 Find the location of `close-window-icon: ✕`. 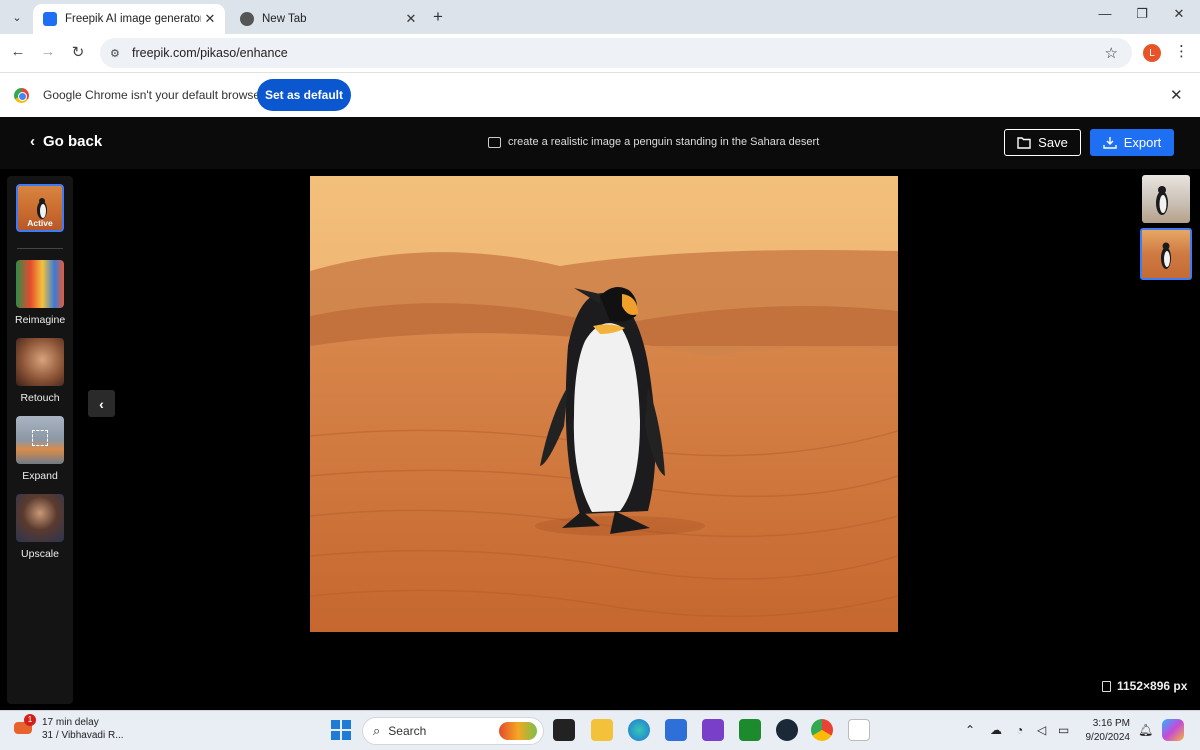

close-window-icon: ✕ is located at coordinates (1179, 14).